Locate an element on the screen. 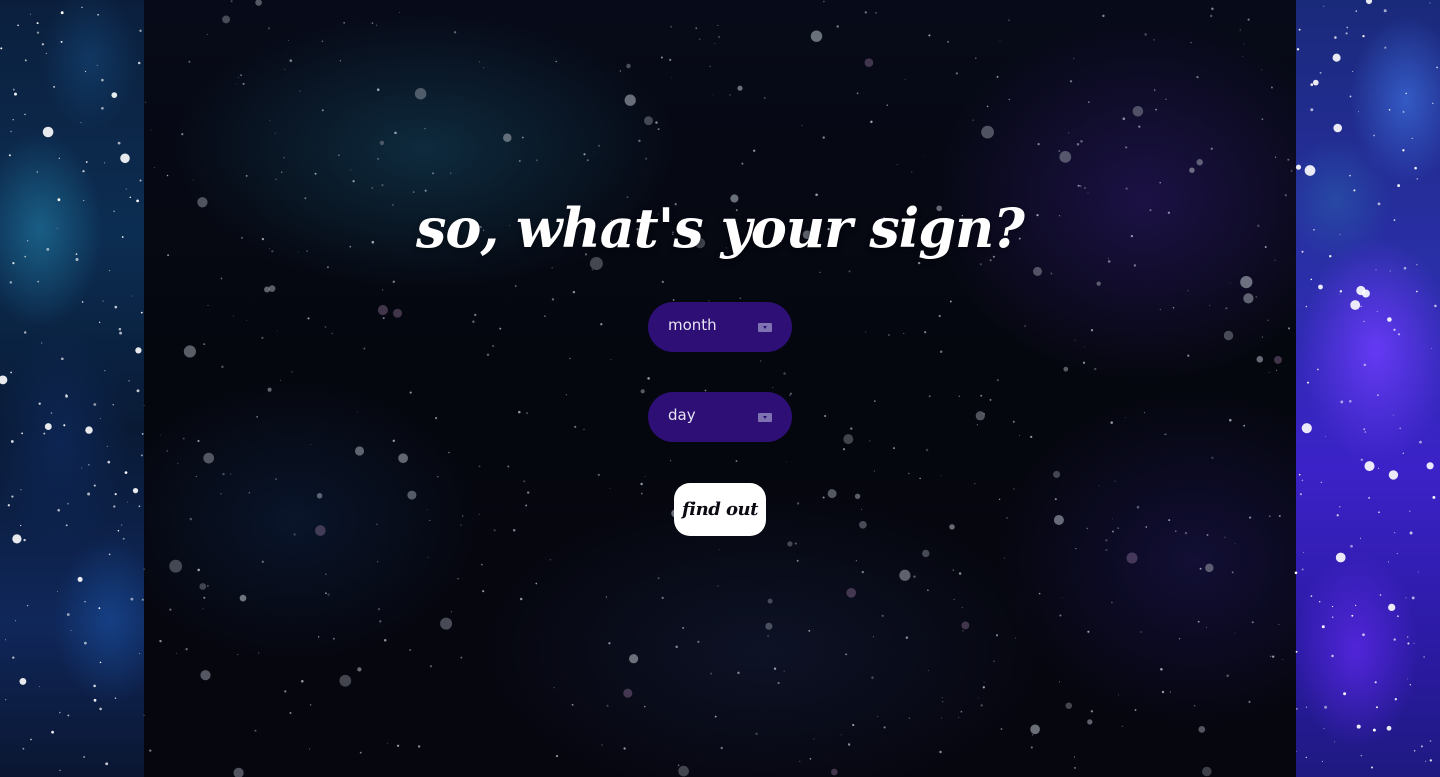 The image size is (1440, 777). day-select: day is located at coordinates (720, 417).